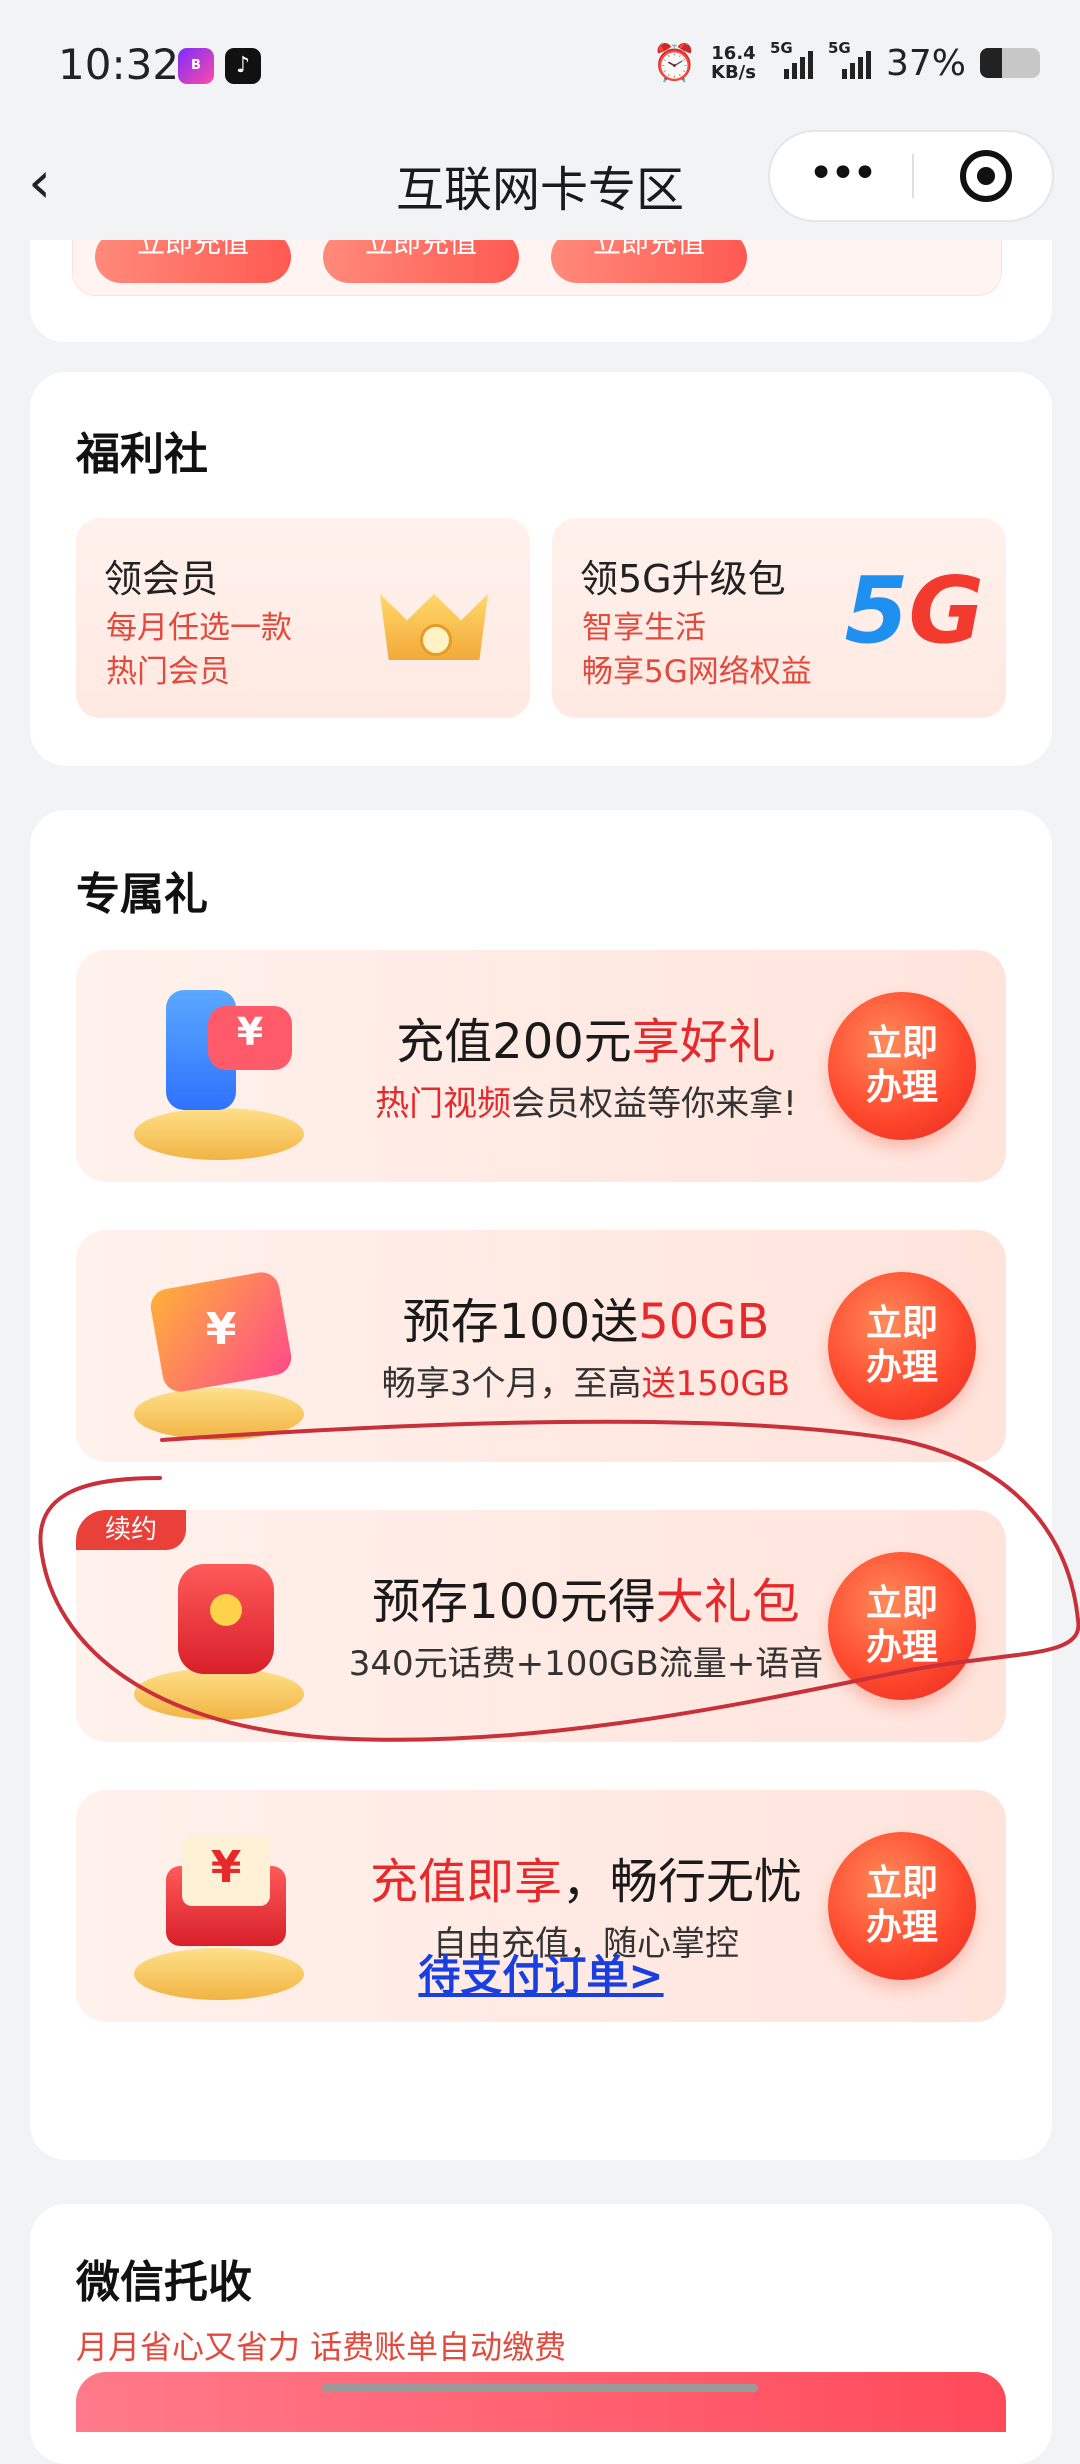 The image size is (1080, 2464). What do you see at coordinates (733, 72) in the screenshot?
I see `network-speed-unit: KB/s` at bounding box center [733, 72].